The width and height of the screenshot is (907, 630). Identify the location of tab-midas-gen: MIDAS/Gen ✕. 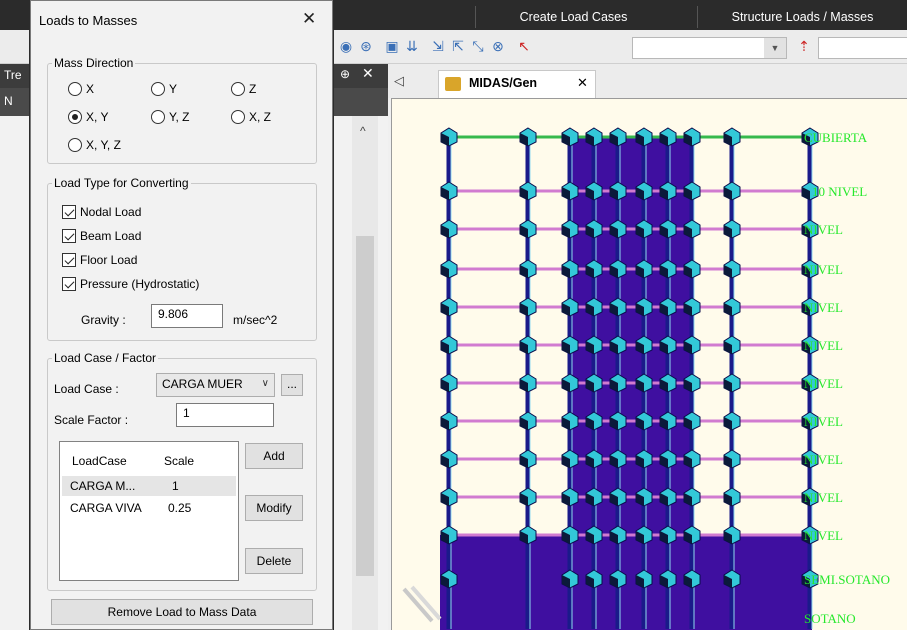
(517, 84).